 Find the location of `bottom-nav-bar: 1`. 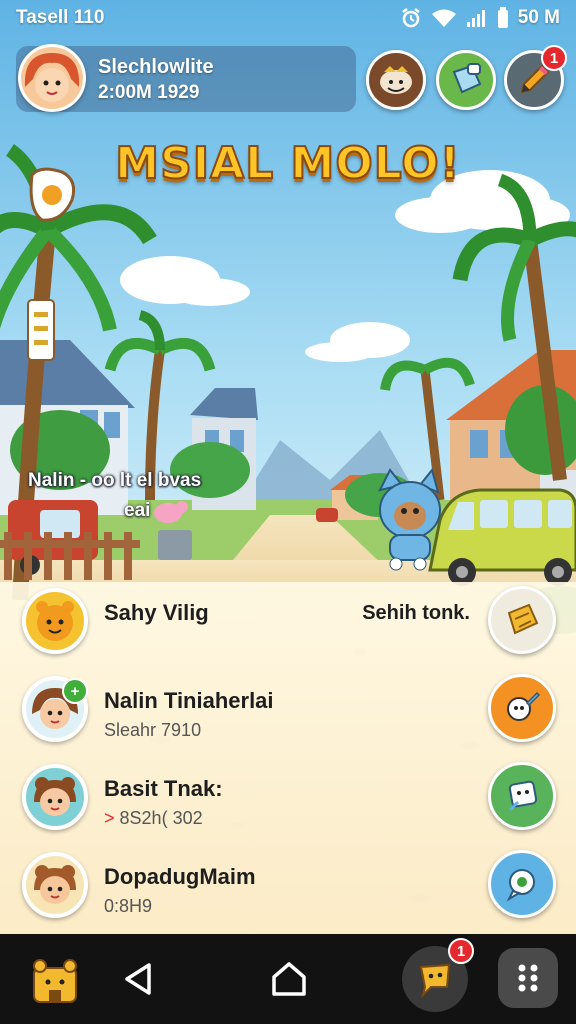

bottom-nav-bar: 1 is located at coordinates (288, 979).